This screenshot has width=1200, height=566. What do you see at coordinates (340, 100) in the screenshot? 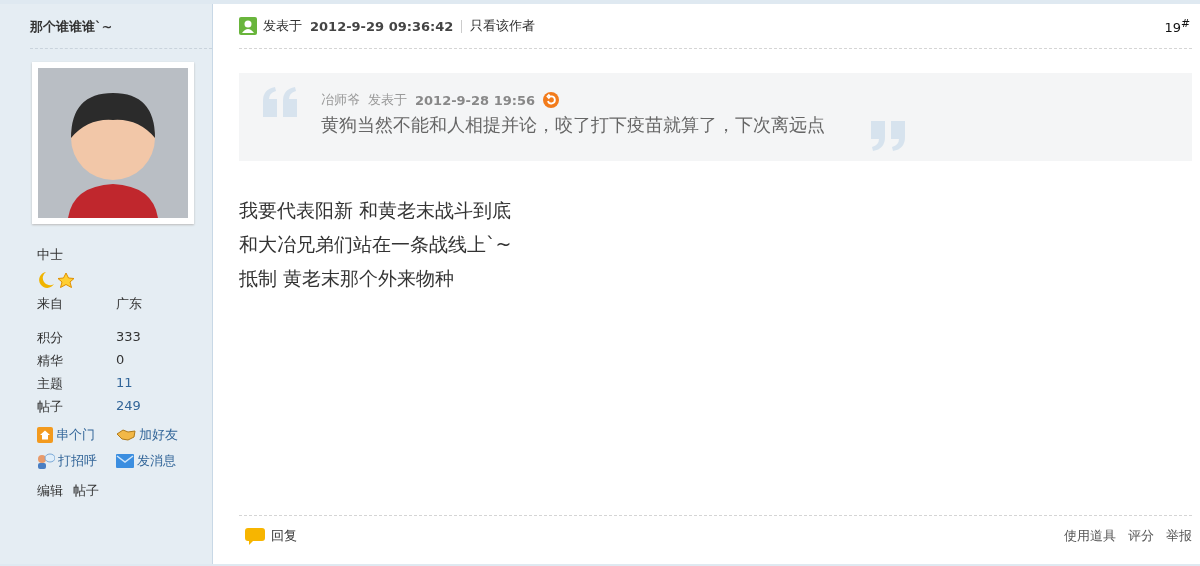
I see `quote-author: 冶师爷` at bounding box center [340, 100].